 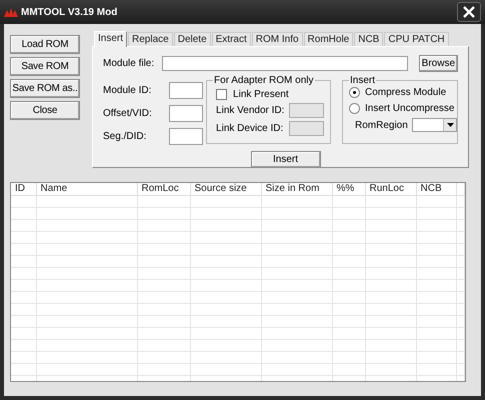 What do you see at coordinates (416, 39) in the screenshot?
I see `tab: CPU PATCH` at bounding box center [416, 39].